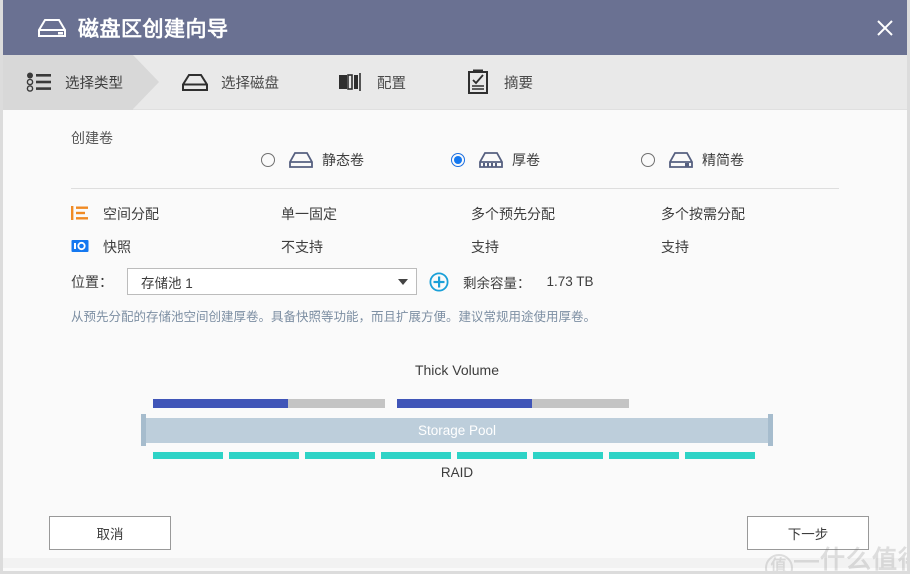 This screenshot has height=574, width=910. Describe the element at coordinates (131, 214) in the screenshot. I see `row-label: 空间分配` at that location.